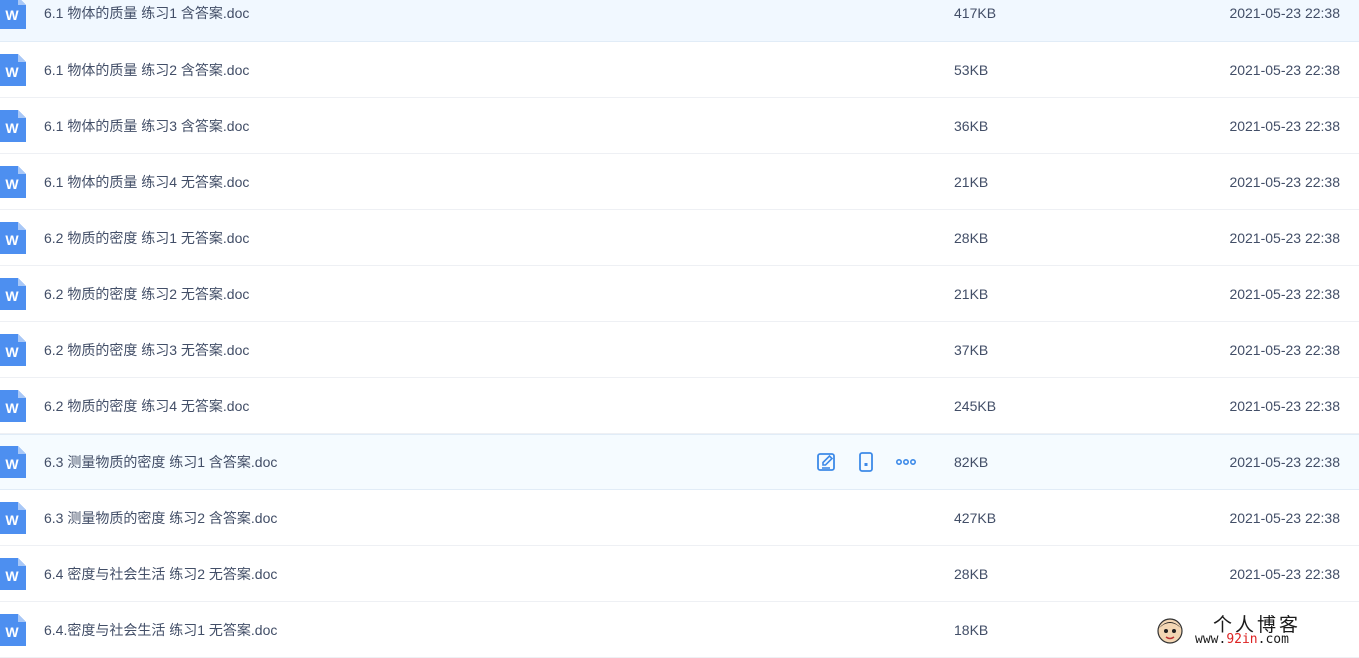 Image resolution: width=1359 pixels, height=658 pixels. What do you see at coordinates (975, 405) in the screenshot?
I see `file-size: 245KB` at bounding box center [975, 405].